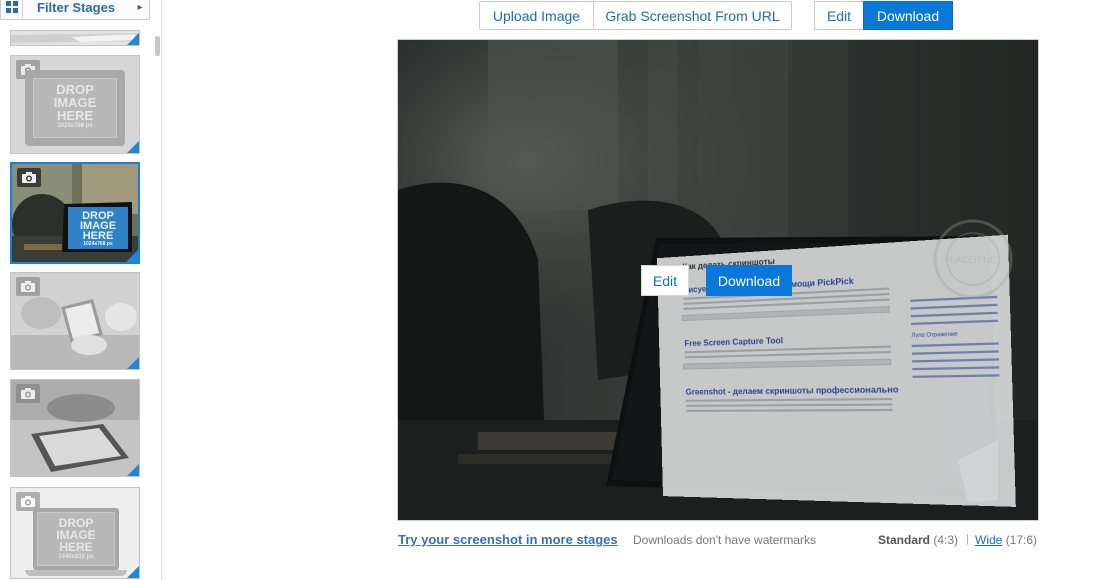 Image resolution: width=1106 pixels, height=580 pixels. Describe the element at coordinates (908, 15) in the screenshot. I see `download-button: Download` at that location.